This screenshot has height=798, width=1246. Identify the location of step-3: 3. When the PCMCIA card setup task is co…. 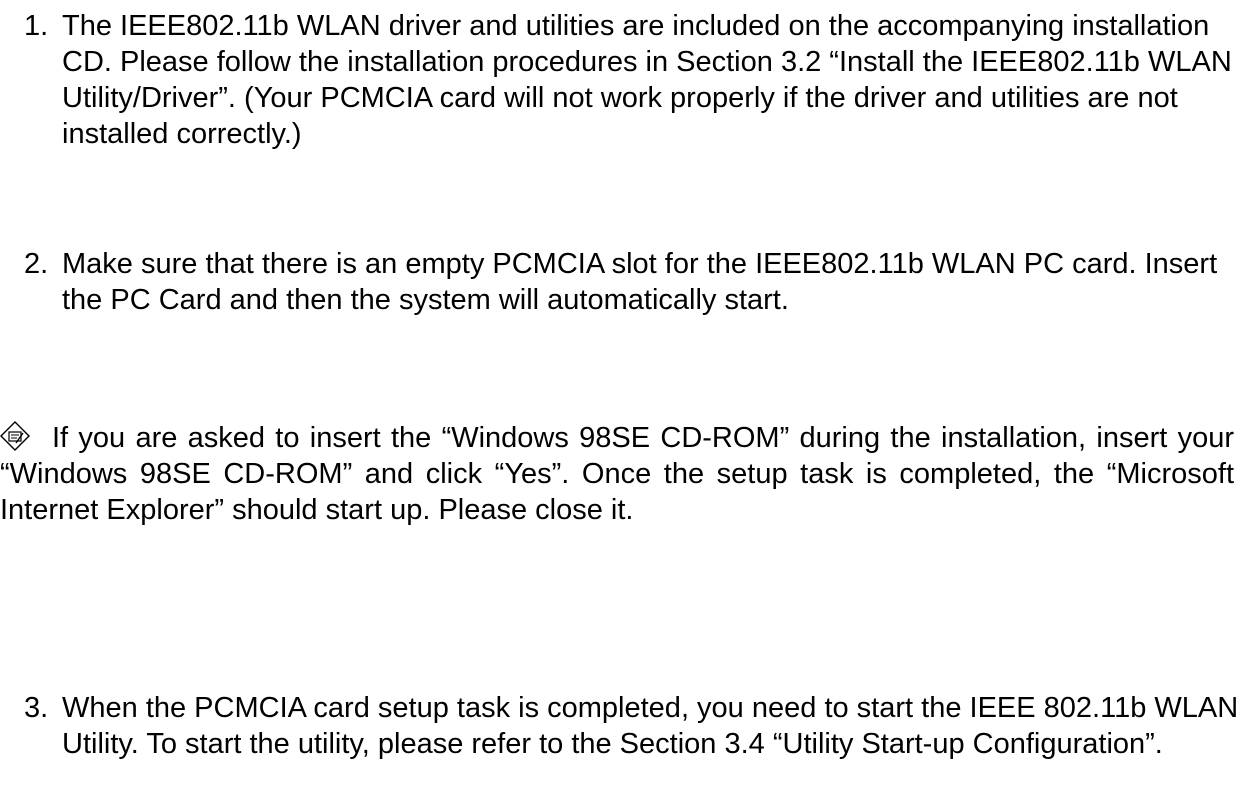
(631, 726).